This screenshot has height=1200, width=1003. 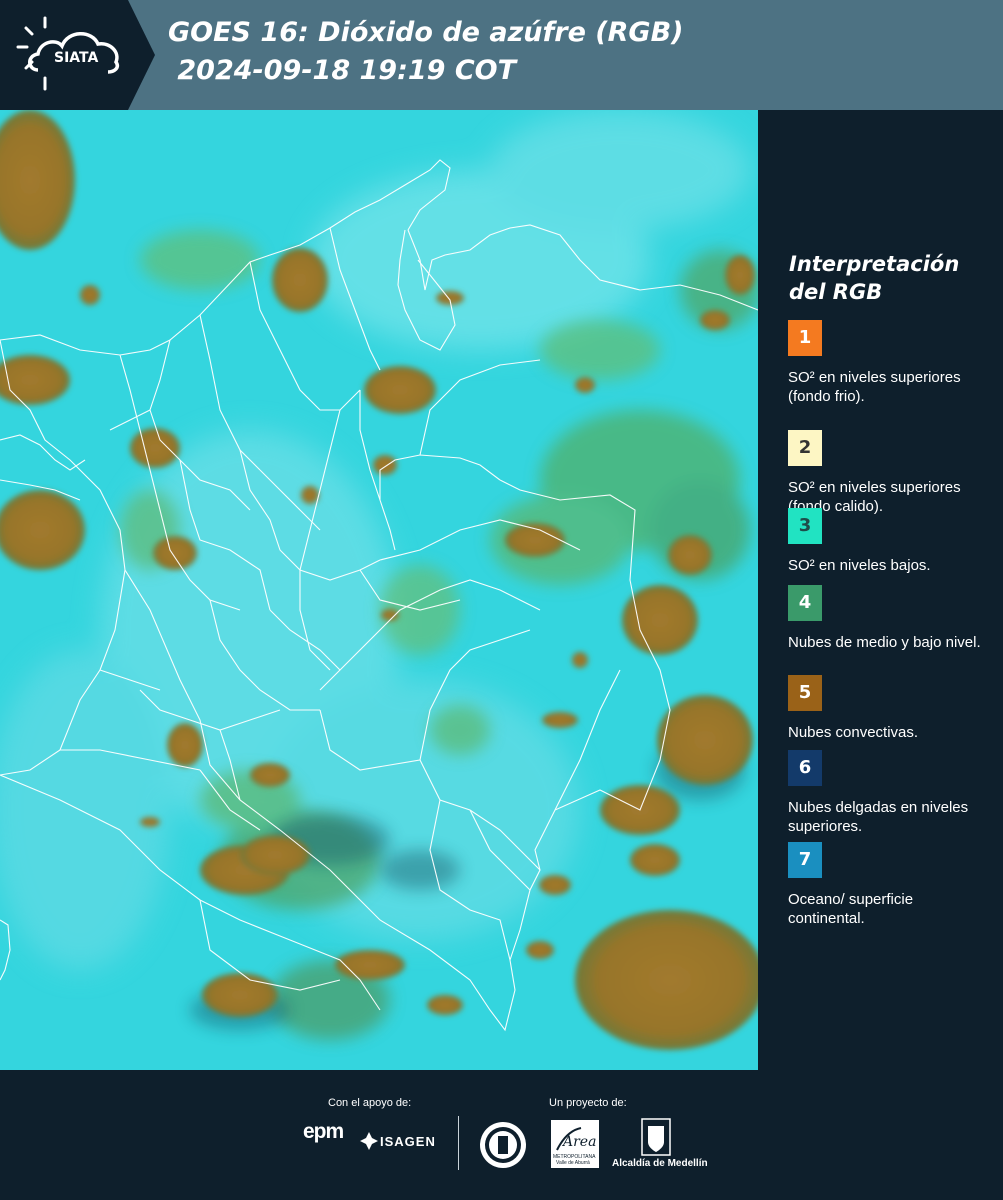 What do you see at coordinates (76, 58) in the screenshot?
I see `siata-logo-text: SIATA` at bounding box center [76, 58].